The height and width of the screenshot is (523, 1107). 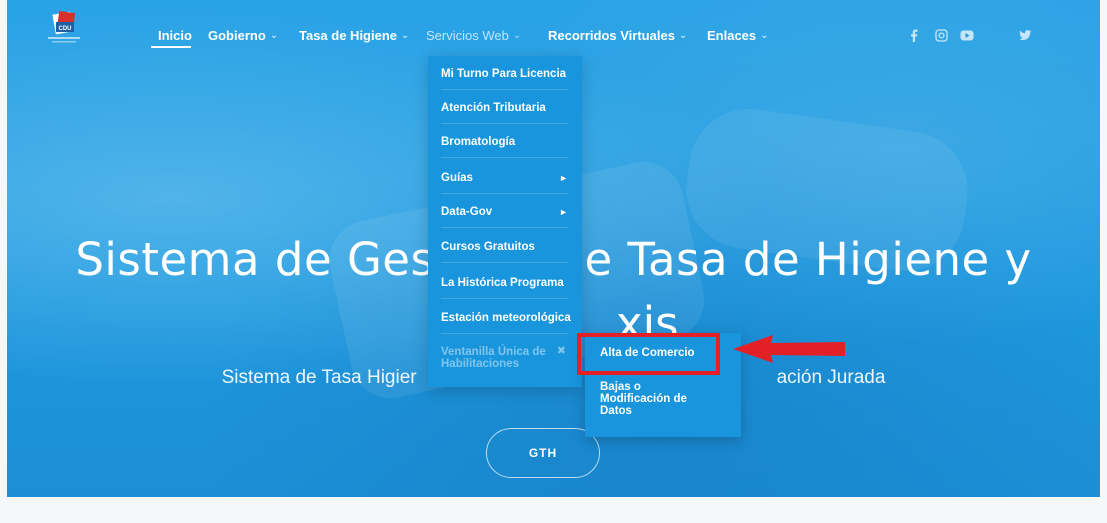 I want to click on menu-item-label: Estación meteorológica, so click(x=506, y=318).